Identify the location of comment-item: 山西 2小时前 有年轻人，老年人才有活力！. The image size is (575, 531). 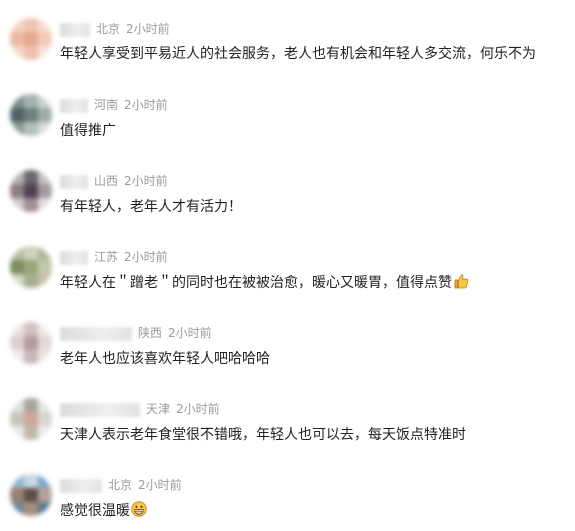
(287, 189).